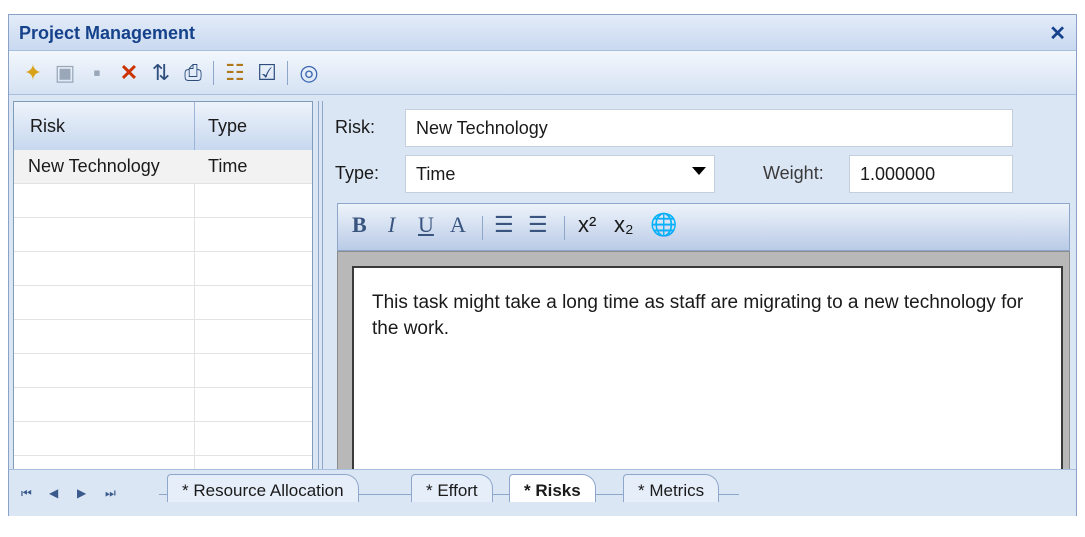 The image size is (1085, 537). What do you see at coordinates (542, 73) in the screenshot?
I see `toolbar: ✦ ▣ ▪ ✕ ⇅ ⎙ ☷ ☑ ◎` at bounding box center [542, 73].